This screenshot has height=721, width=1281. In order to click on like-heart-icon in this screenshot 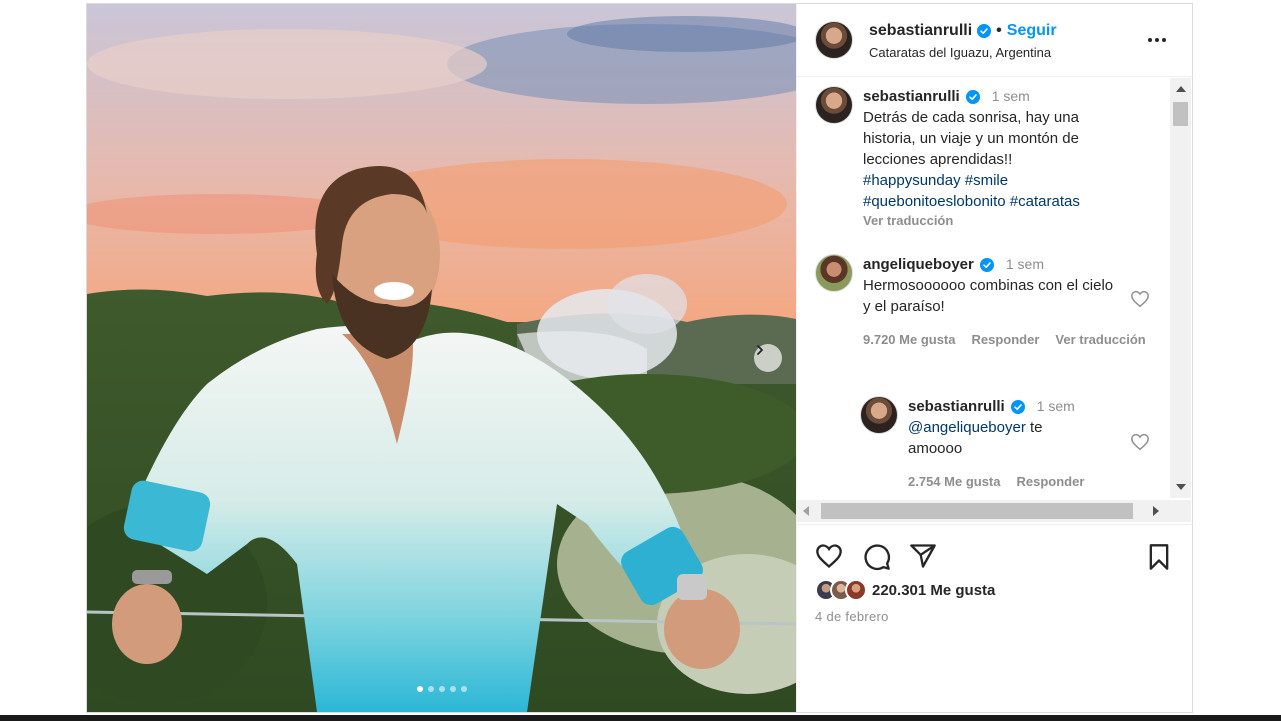, I will do `click(829, 556)`.